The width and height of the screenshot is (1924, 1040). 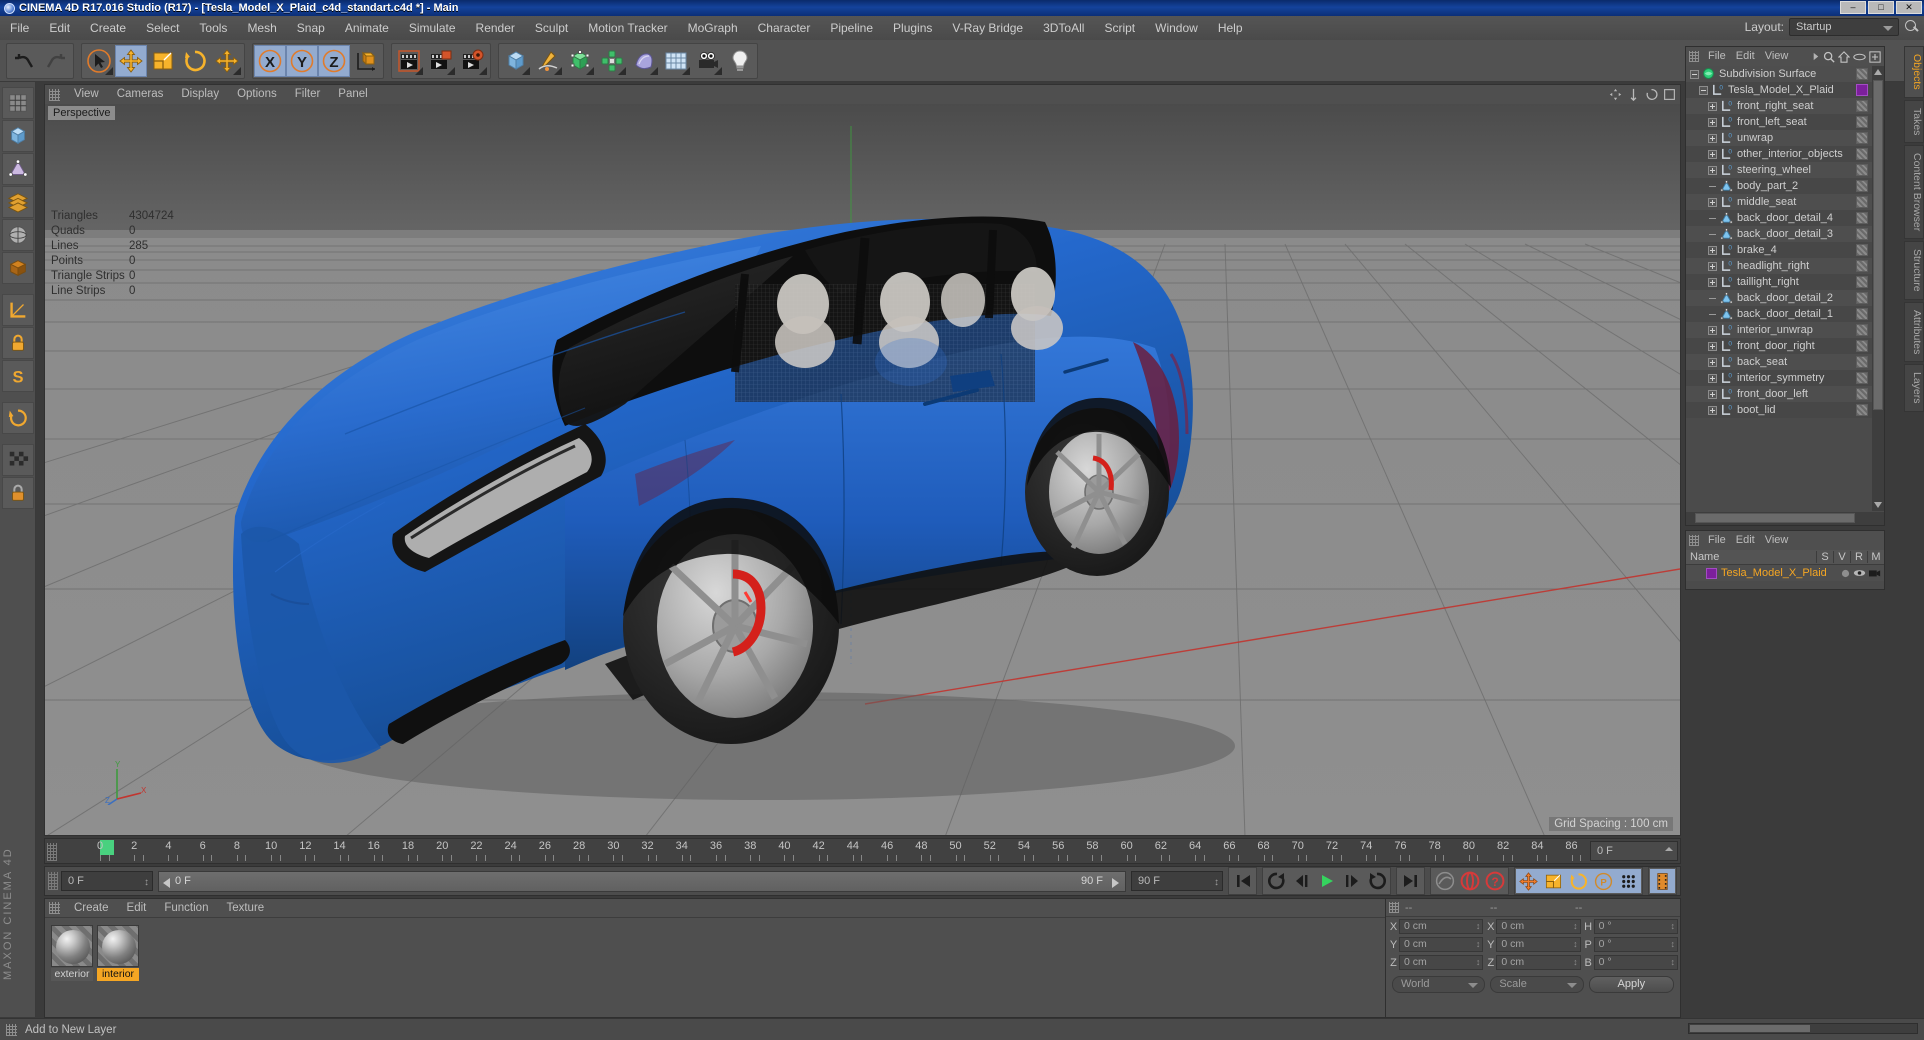 What do you see at coordinates (516, 60) in the screenshot?
I see `cube-primitive-button` at bounding box center [516, 60].